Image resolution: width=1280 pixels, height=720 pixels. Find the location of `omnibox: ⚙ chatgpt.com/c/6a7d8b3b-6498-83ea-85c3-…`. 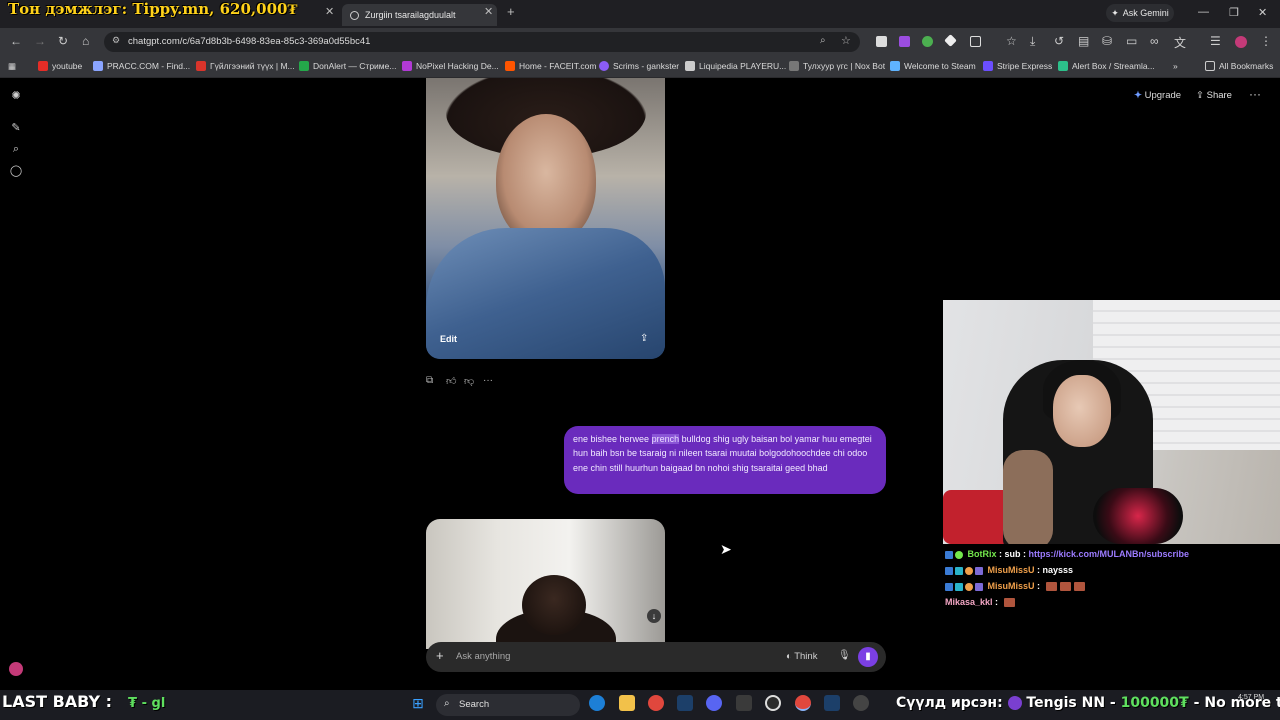

omnibox: ⚙ chatgpt.com/c/6a7d8b3b-6498-83ea-85c3-… is located at coordinates (482, 42).